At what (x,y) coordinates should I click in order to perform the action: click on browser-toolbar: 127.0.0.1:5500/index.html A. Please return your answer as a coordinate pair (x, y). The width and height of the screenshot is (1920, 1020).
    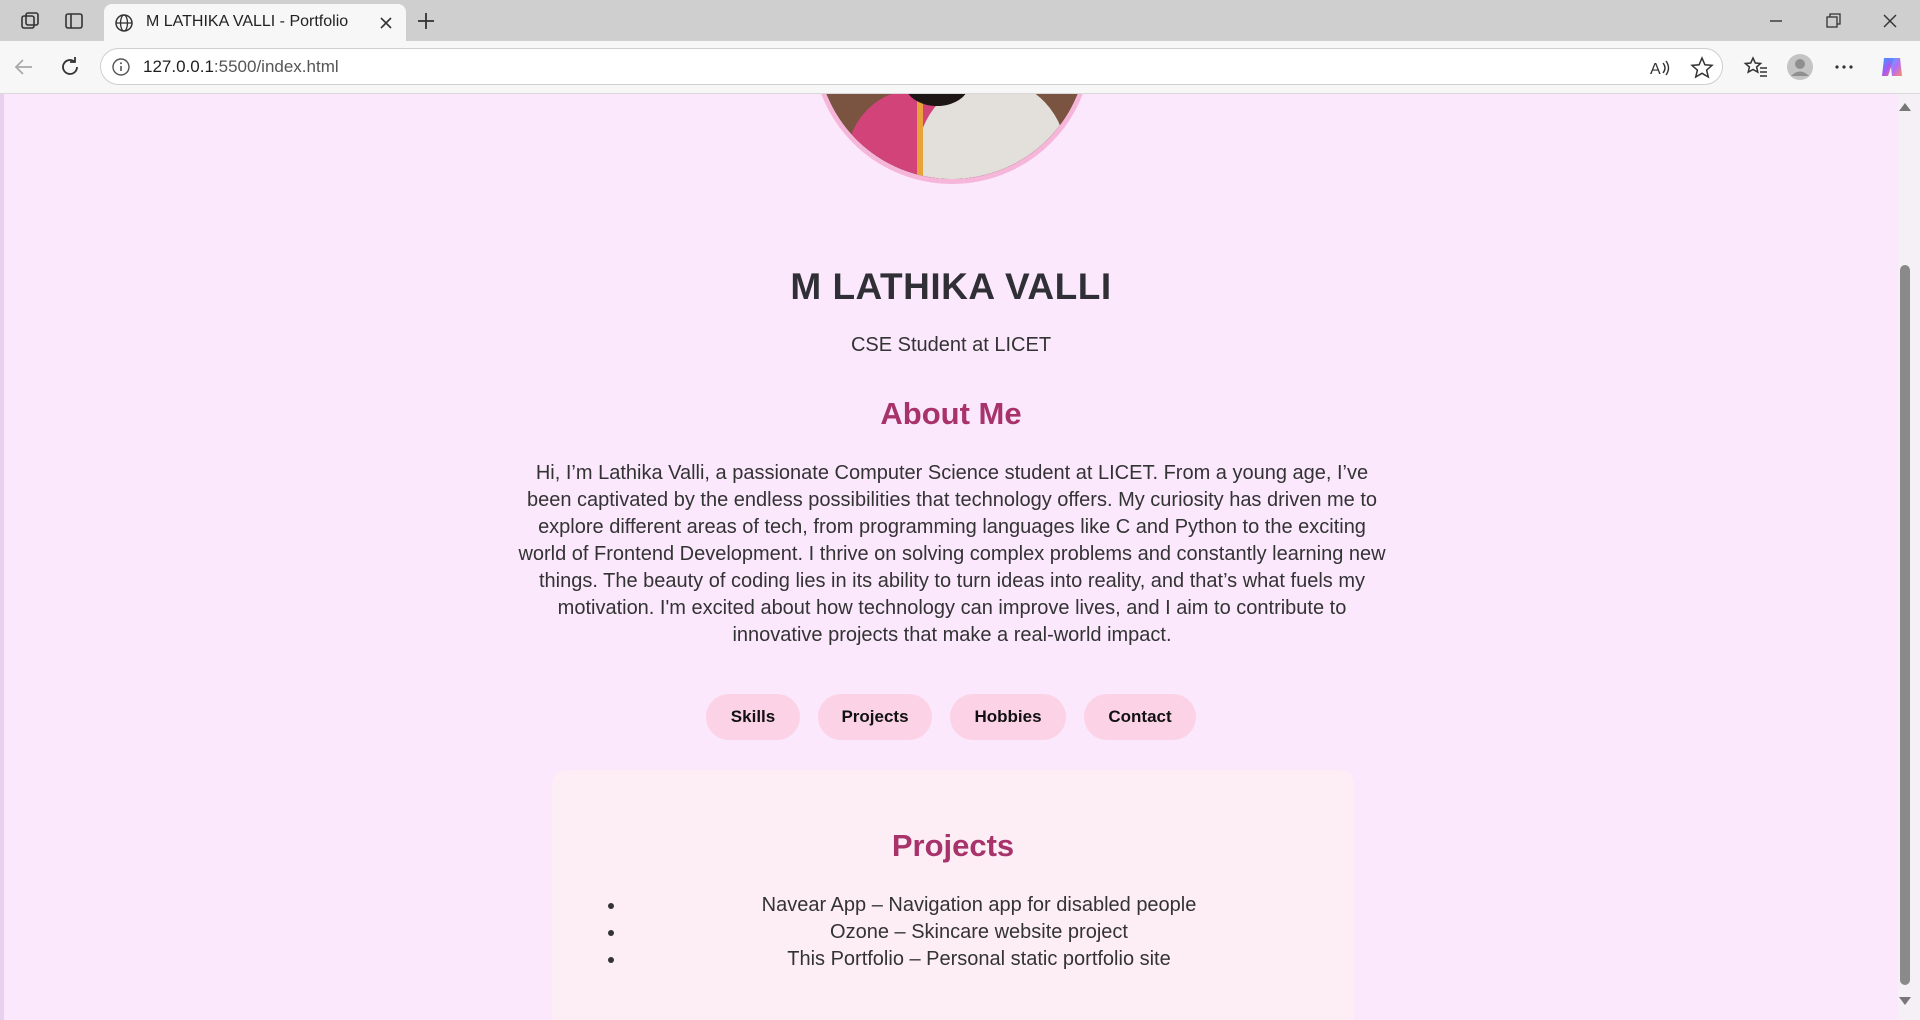
    Looking at the image, I should click on (960, 67).